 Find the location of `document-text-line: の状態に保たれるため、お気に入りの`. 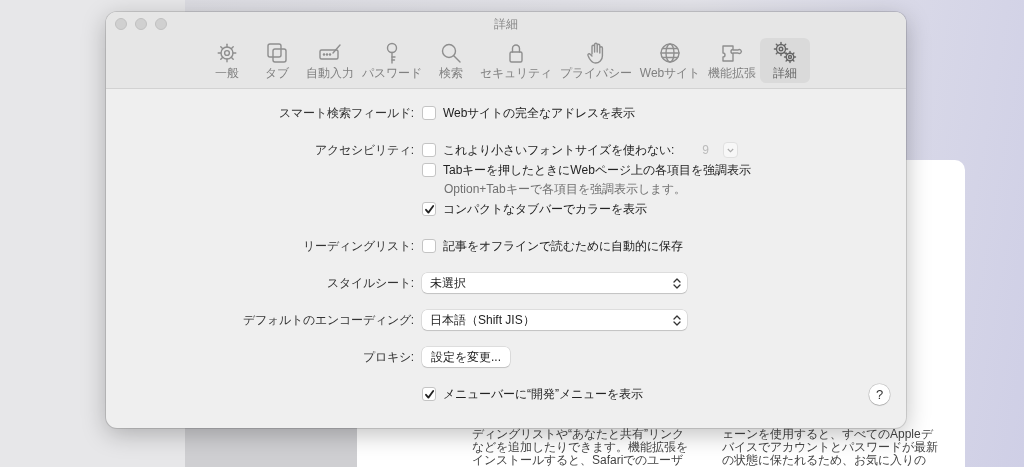

document-text-line: の状態に保たれるため、お気に入りの is located at coordinates (824, 460).